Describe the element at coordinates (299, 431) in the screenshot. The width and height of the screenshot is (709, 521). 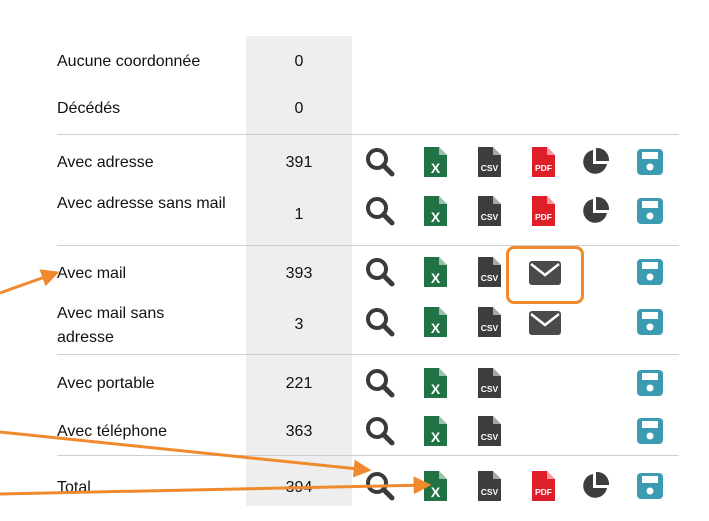
I see `row-count: 363` at that location.